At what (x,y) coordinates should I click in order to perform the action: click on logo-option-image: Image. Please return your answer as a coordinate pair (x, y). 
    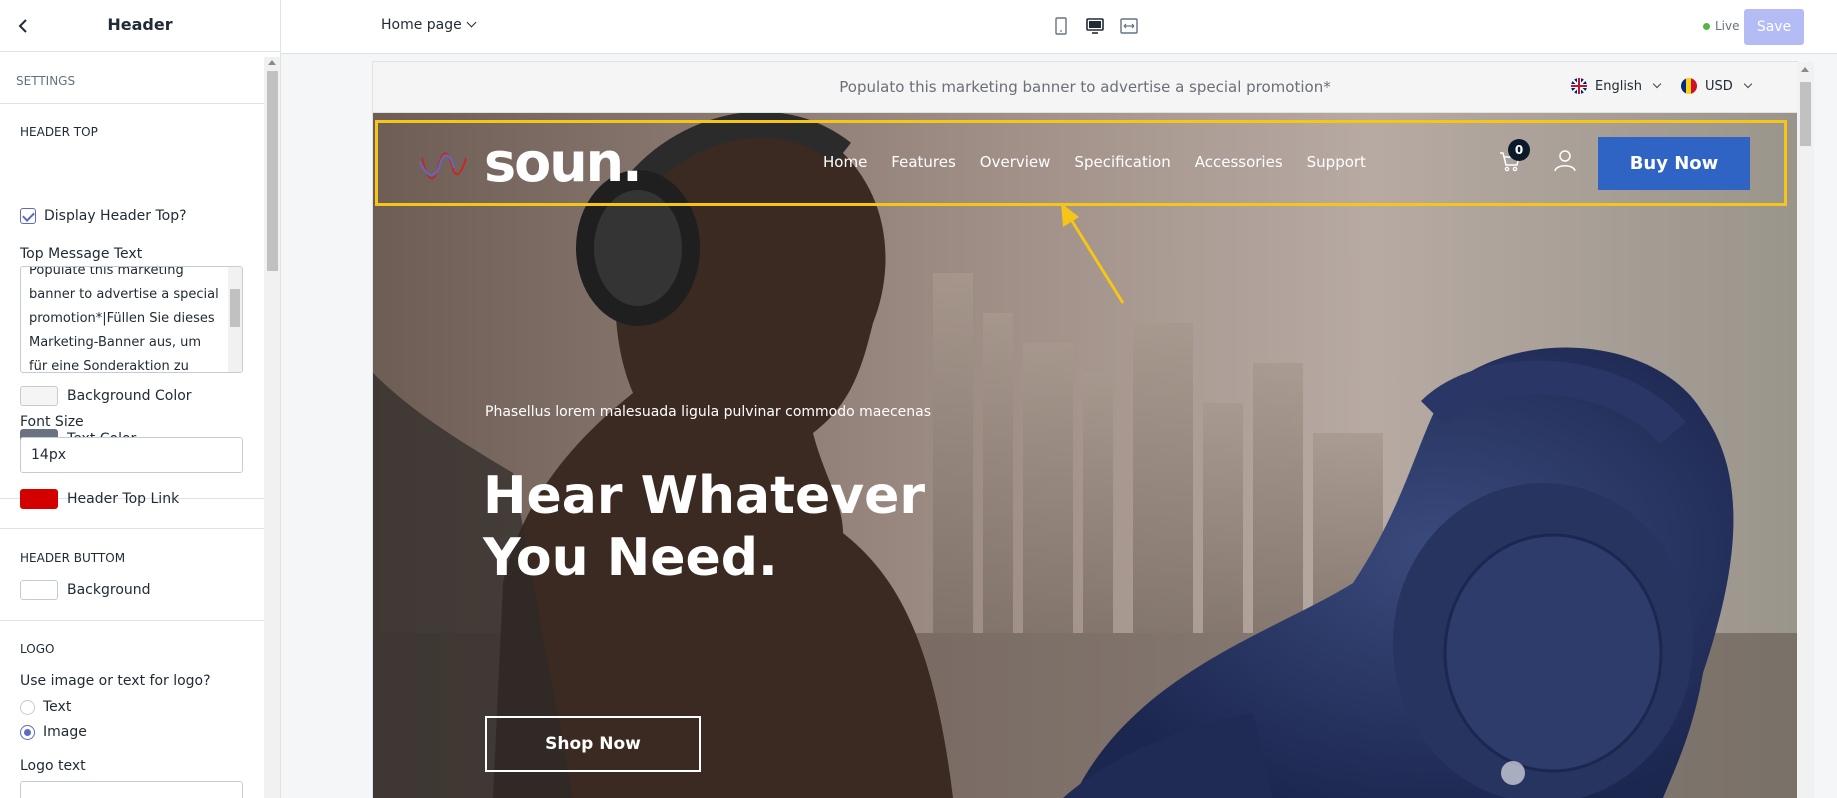
    Looking at the image, I should click on (53, 732).